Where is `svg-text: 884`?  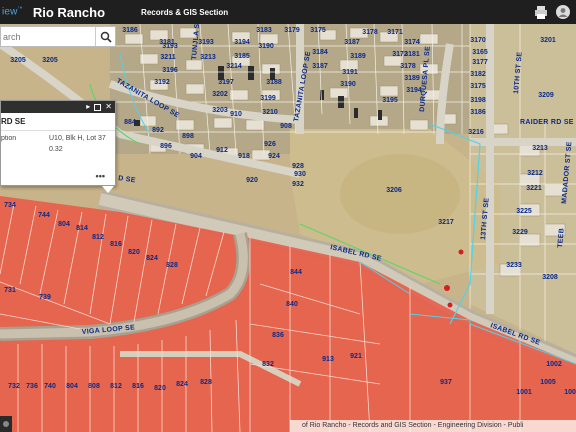 svg-text: 884 is located at coordinates (130, 122).